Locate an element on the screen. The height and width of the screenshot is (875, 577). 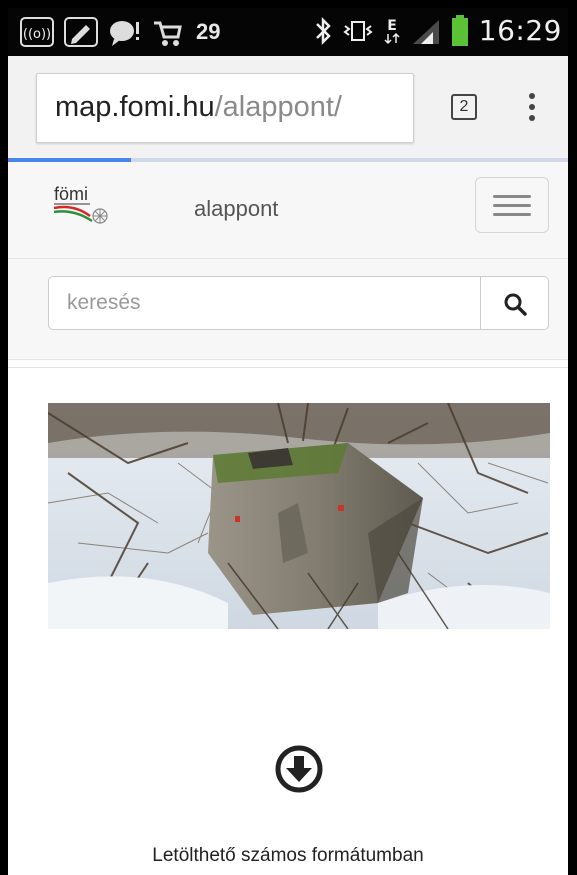
search-input is located at coordinates (264, 303).